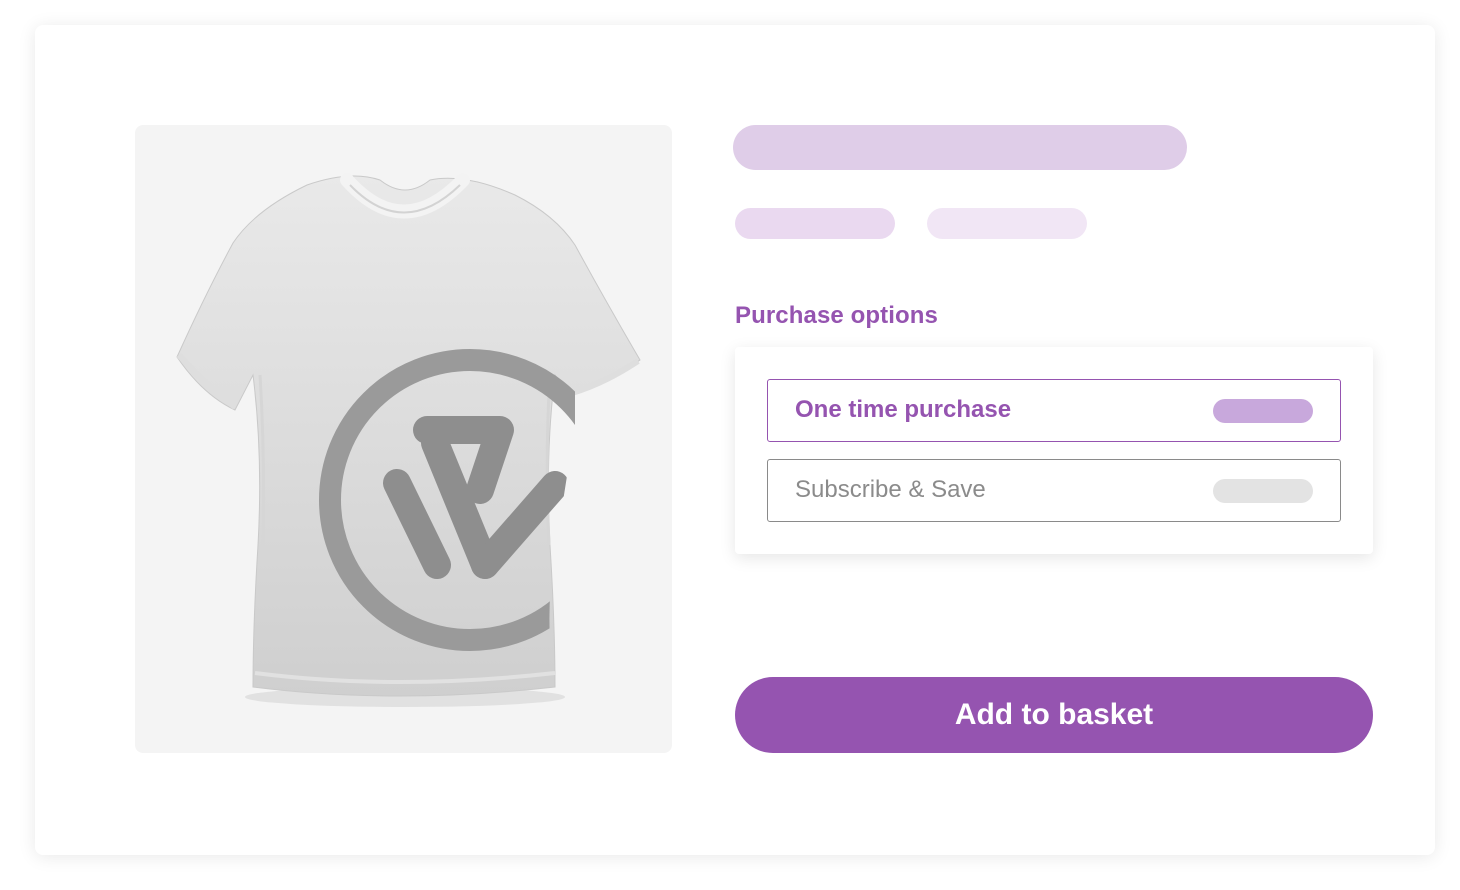  I want to click on option-label: Subscribe & Save, so click(890, 489).